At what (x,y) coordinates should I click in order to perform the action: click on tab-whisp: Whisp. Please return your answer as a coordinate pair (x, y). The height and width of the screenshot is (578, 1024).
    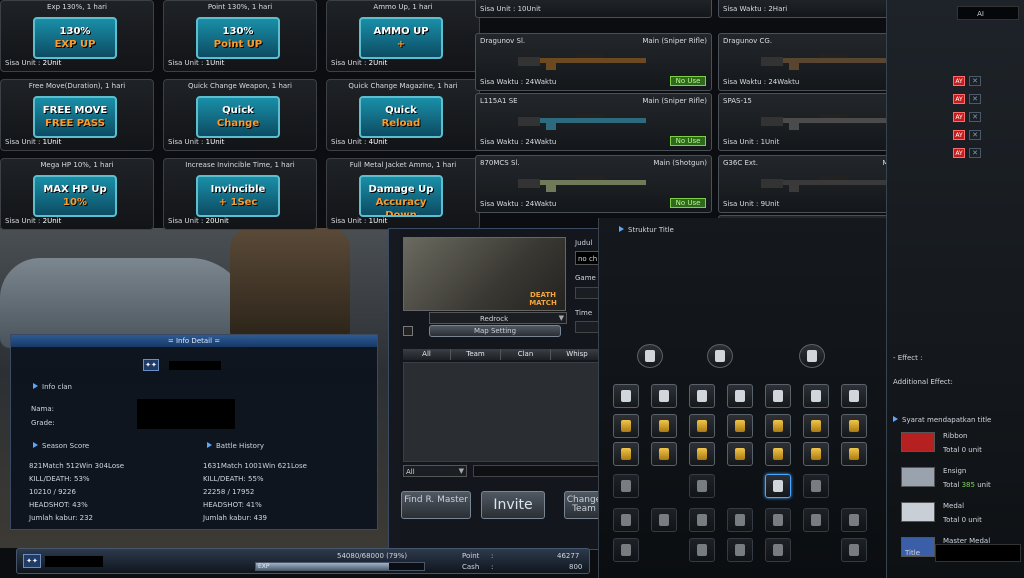
    Looking at the image, I should click on (577, 354).